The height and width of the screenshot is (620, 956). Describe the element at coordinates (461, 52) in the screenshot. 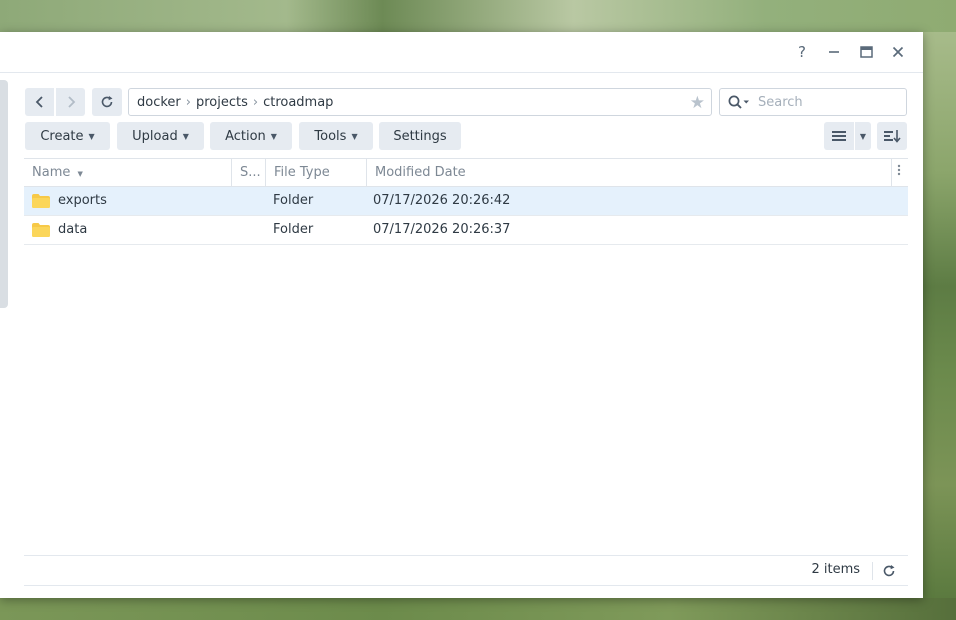

I see `title-bar: ?` at that location.